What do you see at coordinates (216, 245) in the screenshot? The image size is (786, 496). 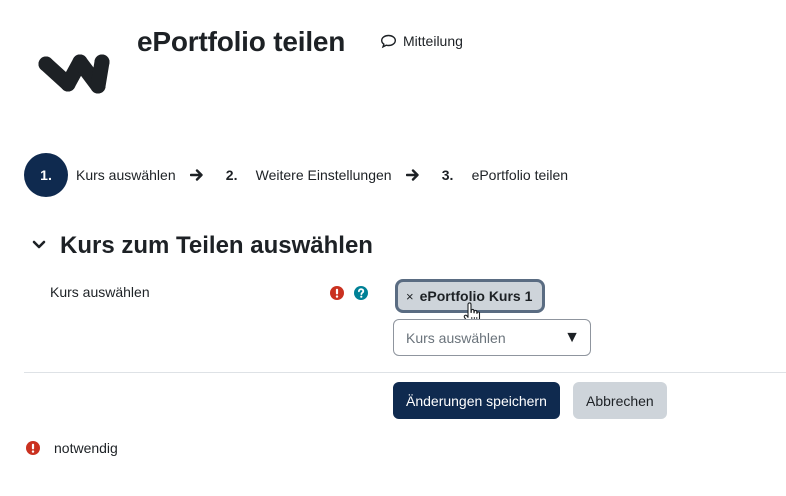 I see `section-title: Kurs zum Teilen auswählen` at bounding box center [216, 245].